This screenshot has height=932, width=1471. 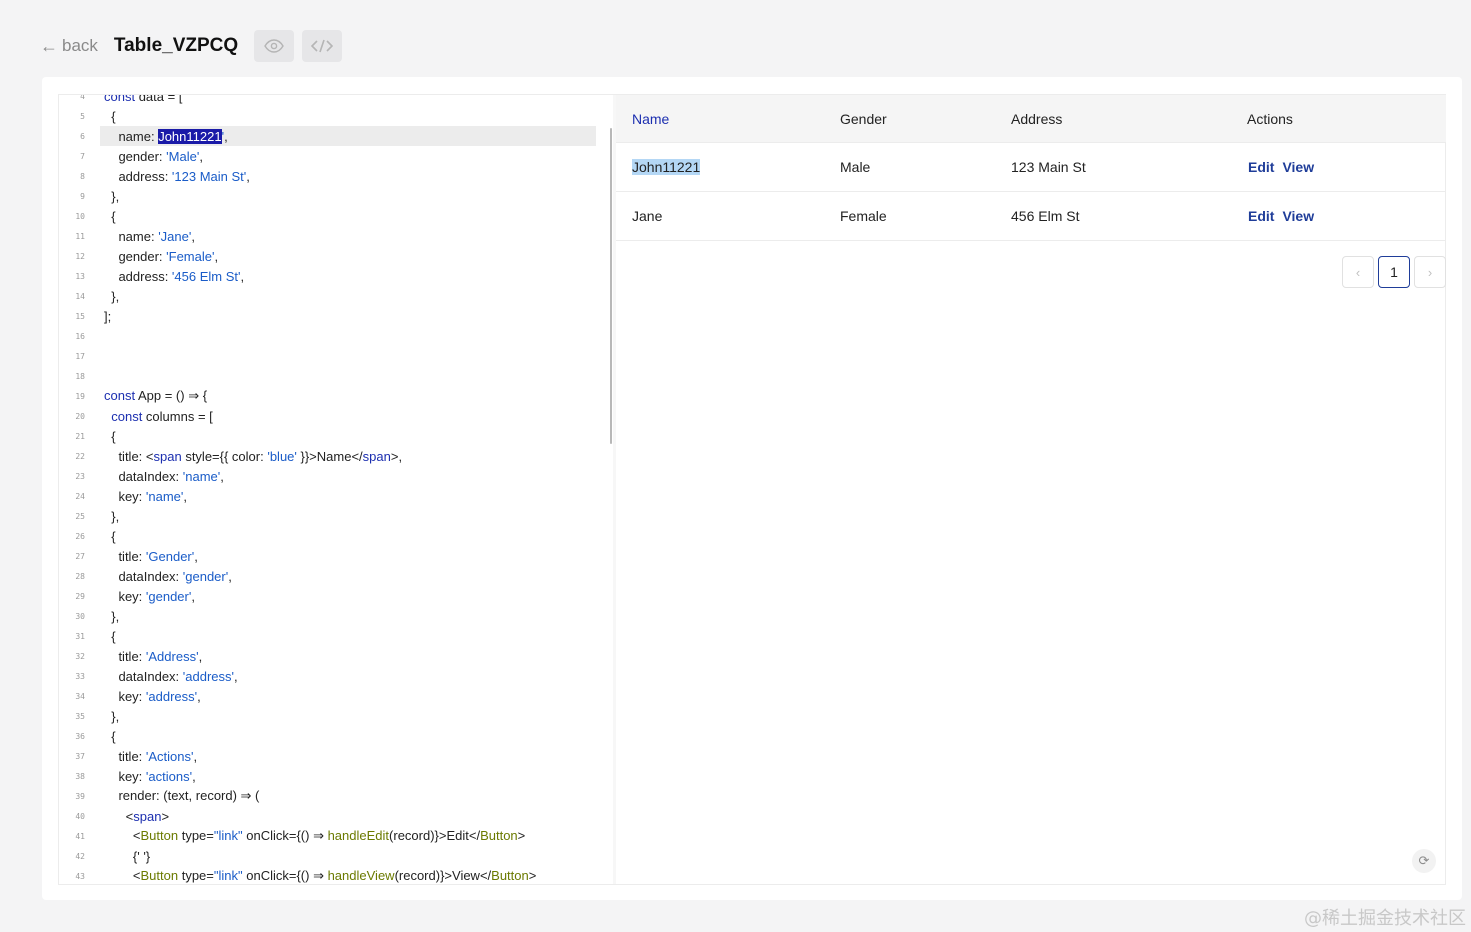 What do you see at coordinates (863, 119) in the screenshot?
I see `column-header-gender: Gender` at bounding box center [863, 119].